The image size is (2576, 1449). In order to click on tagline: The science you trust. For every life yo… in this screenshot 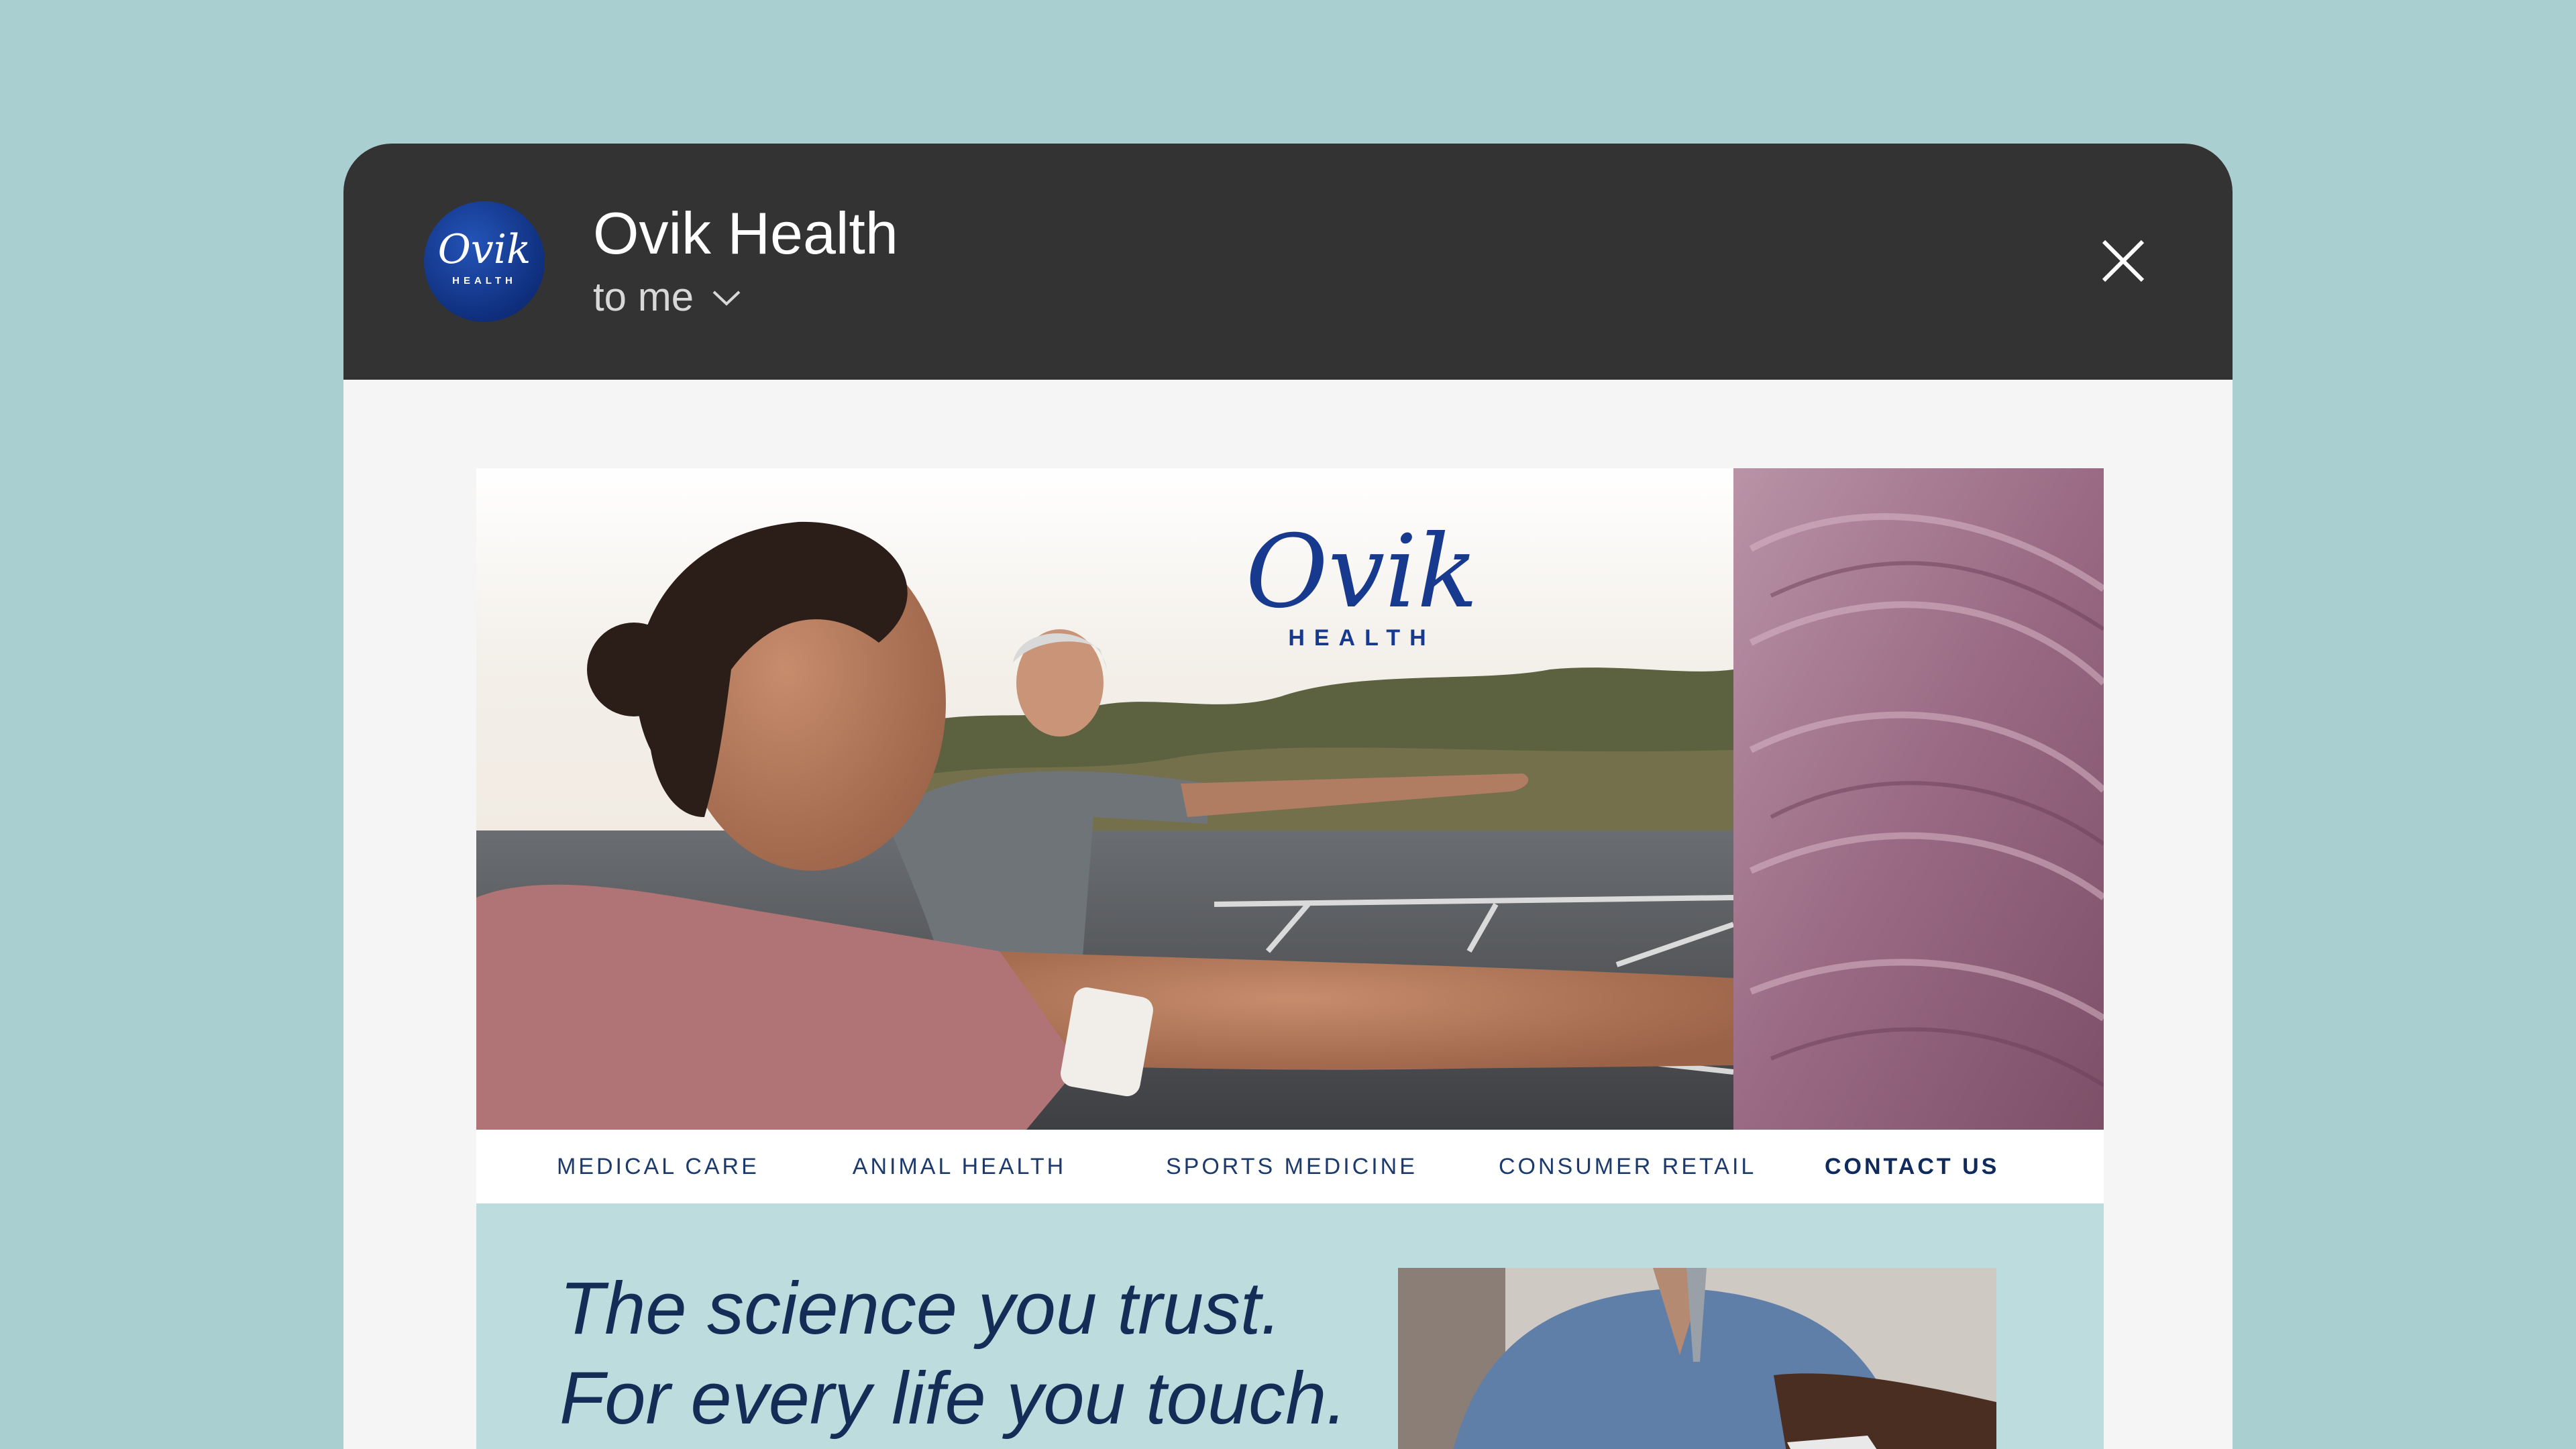, I will do `click(953, 1354)`.